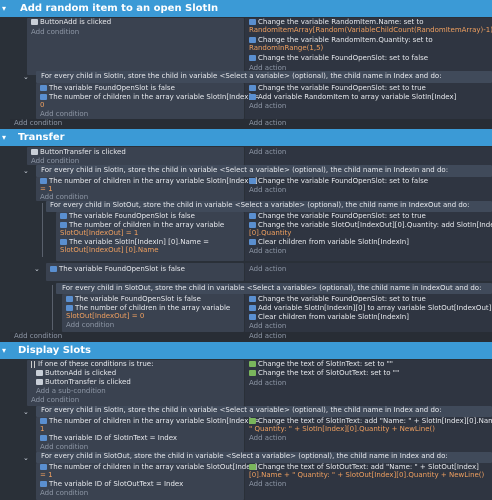 This screenshot has width=492, height=500. Describe the element at coordinates (41, 137) in the screenshot. I see `group-title: Transfer` at that location.